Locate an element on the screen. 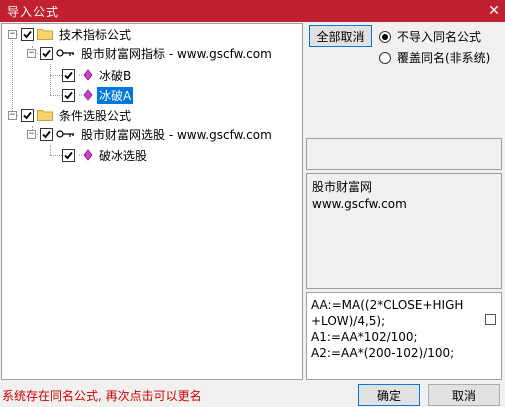 The height and width of the screenshot is (407, 505). ok-button: 确定 is located at coordinates (389, 395).